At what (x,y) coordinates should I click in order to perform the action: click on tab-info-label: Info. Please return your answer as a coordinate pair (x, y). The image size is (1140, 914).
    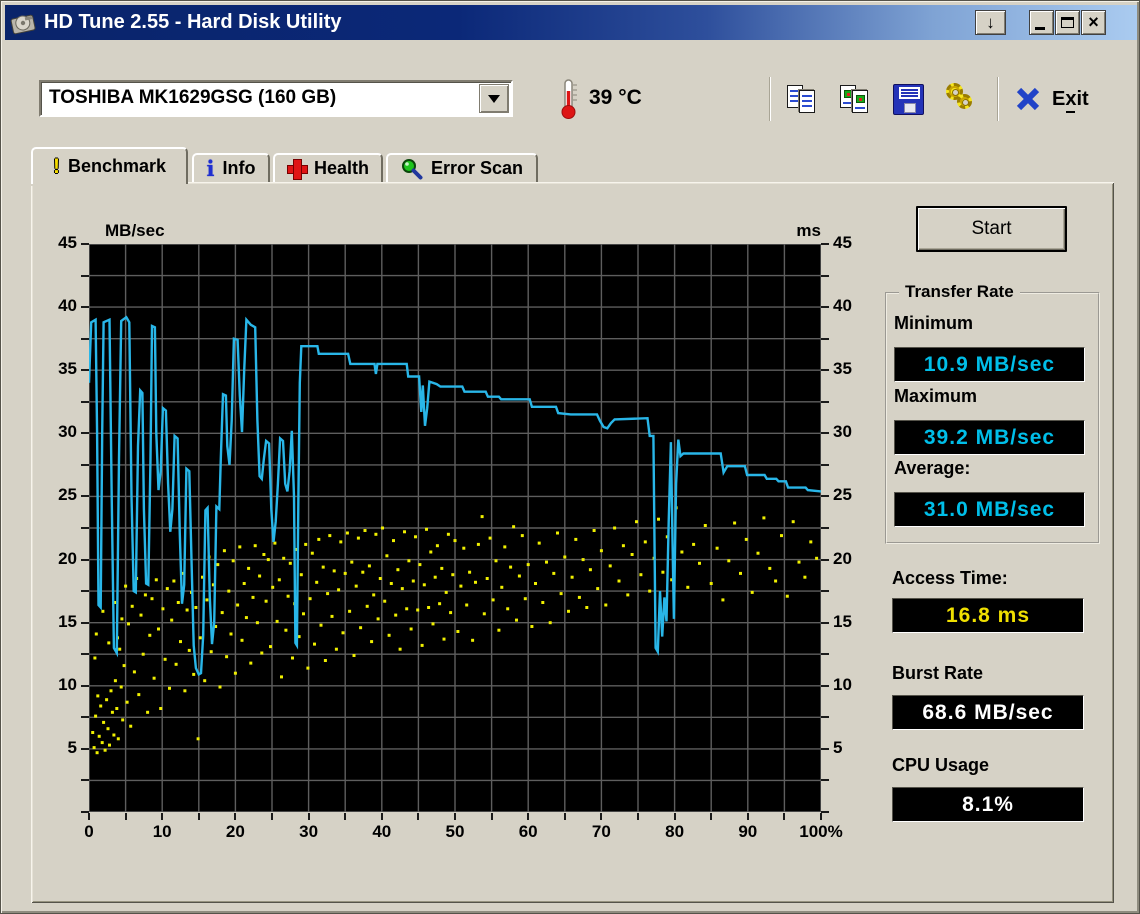
    Looking at the image, I should click on (239, 168).